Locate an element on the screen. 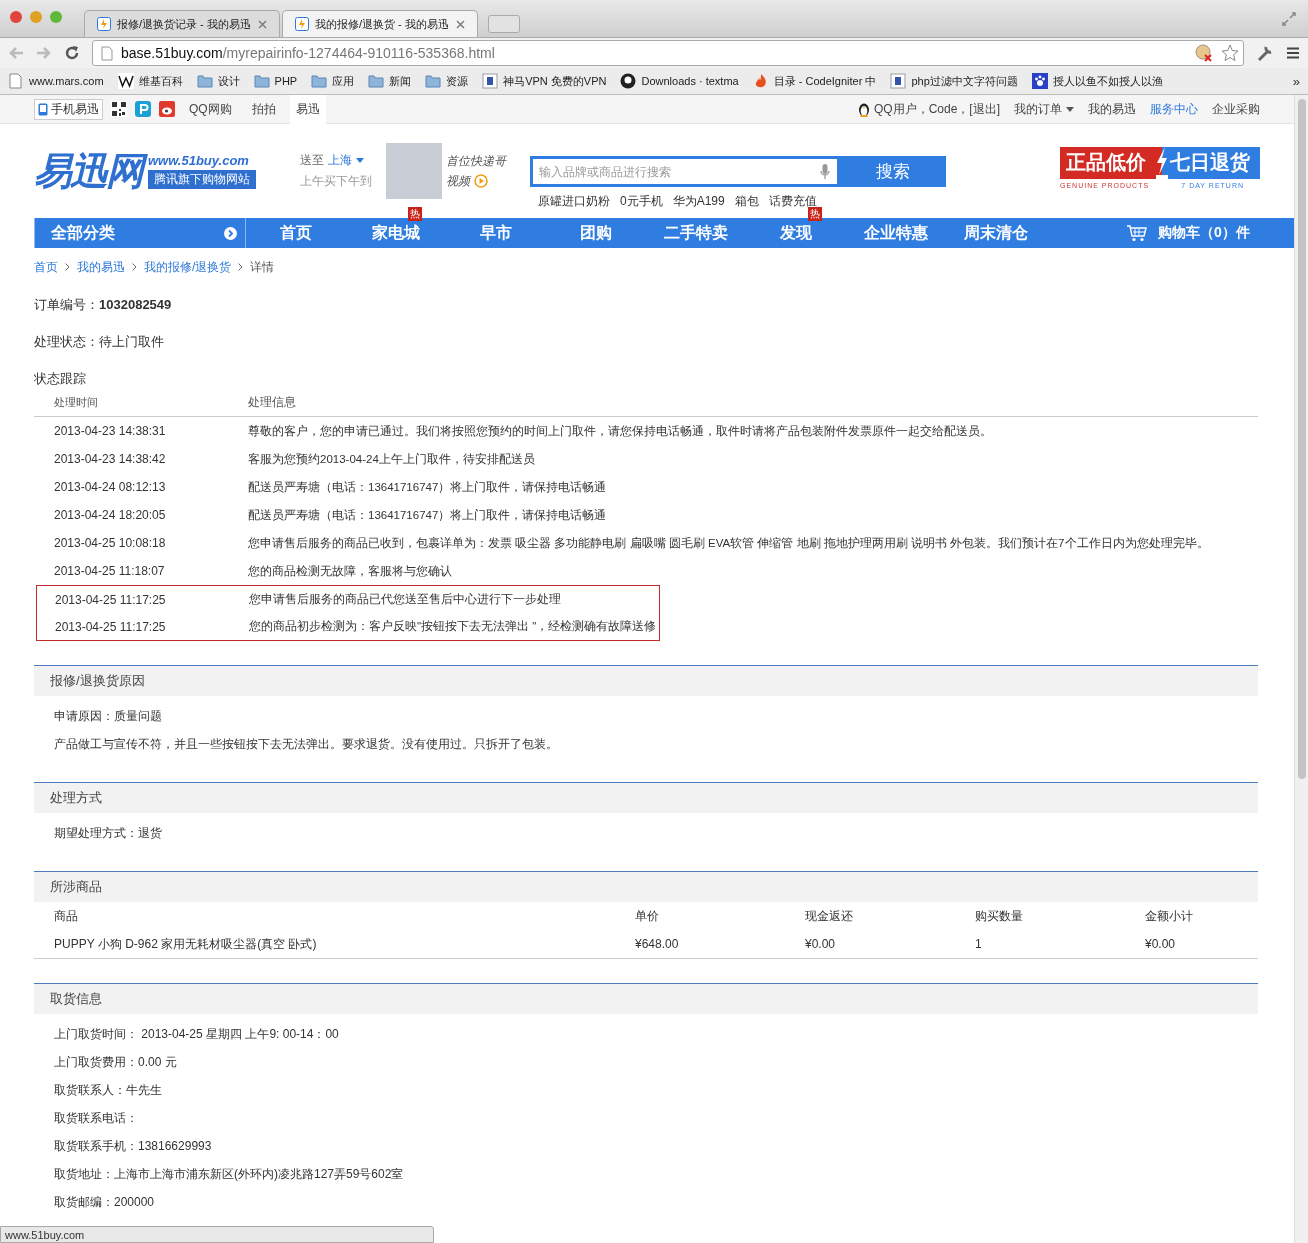 The width and height of the screenshot is (1308, 1243). column-header: 单价 is located at coordinates (647, 916).